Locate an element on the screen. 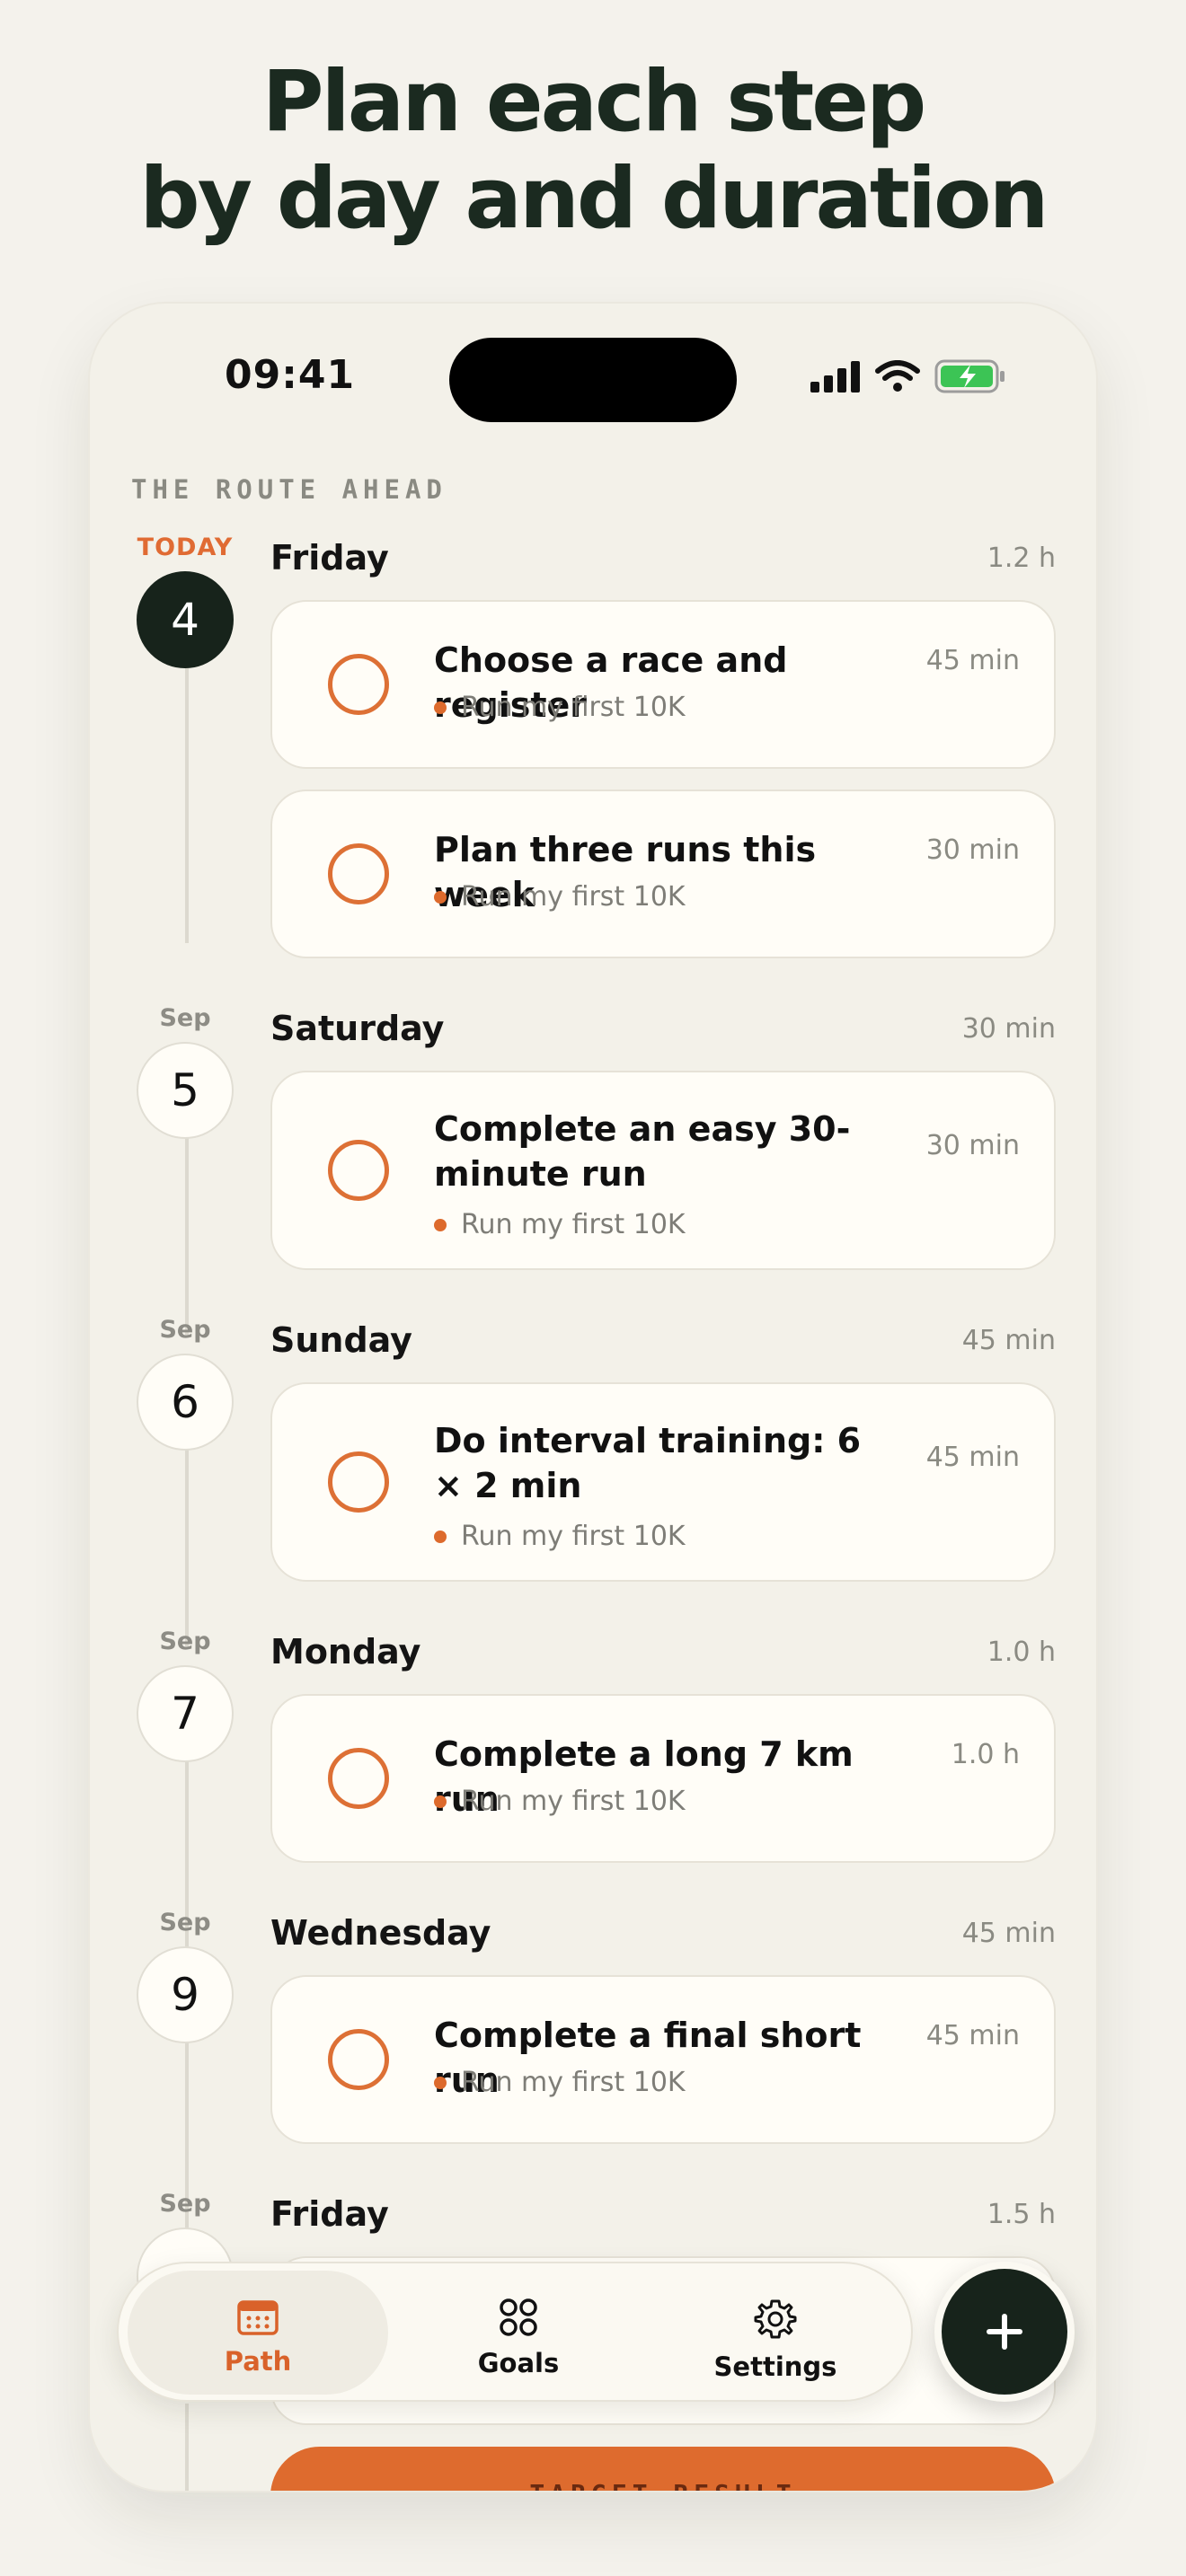  section-label: THE ROUTE AHEAD is located at coordinates (289, 489).